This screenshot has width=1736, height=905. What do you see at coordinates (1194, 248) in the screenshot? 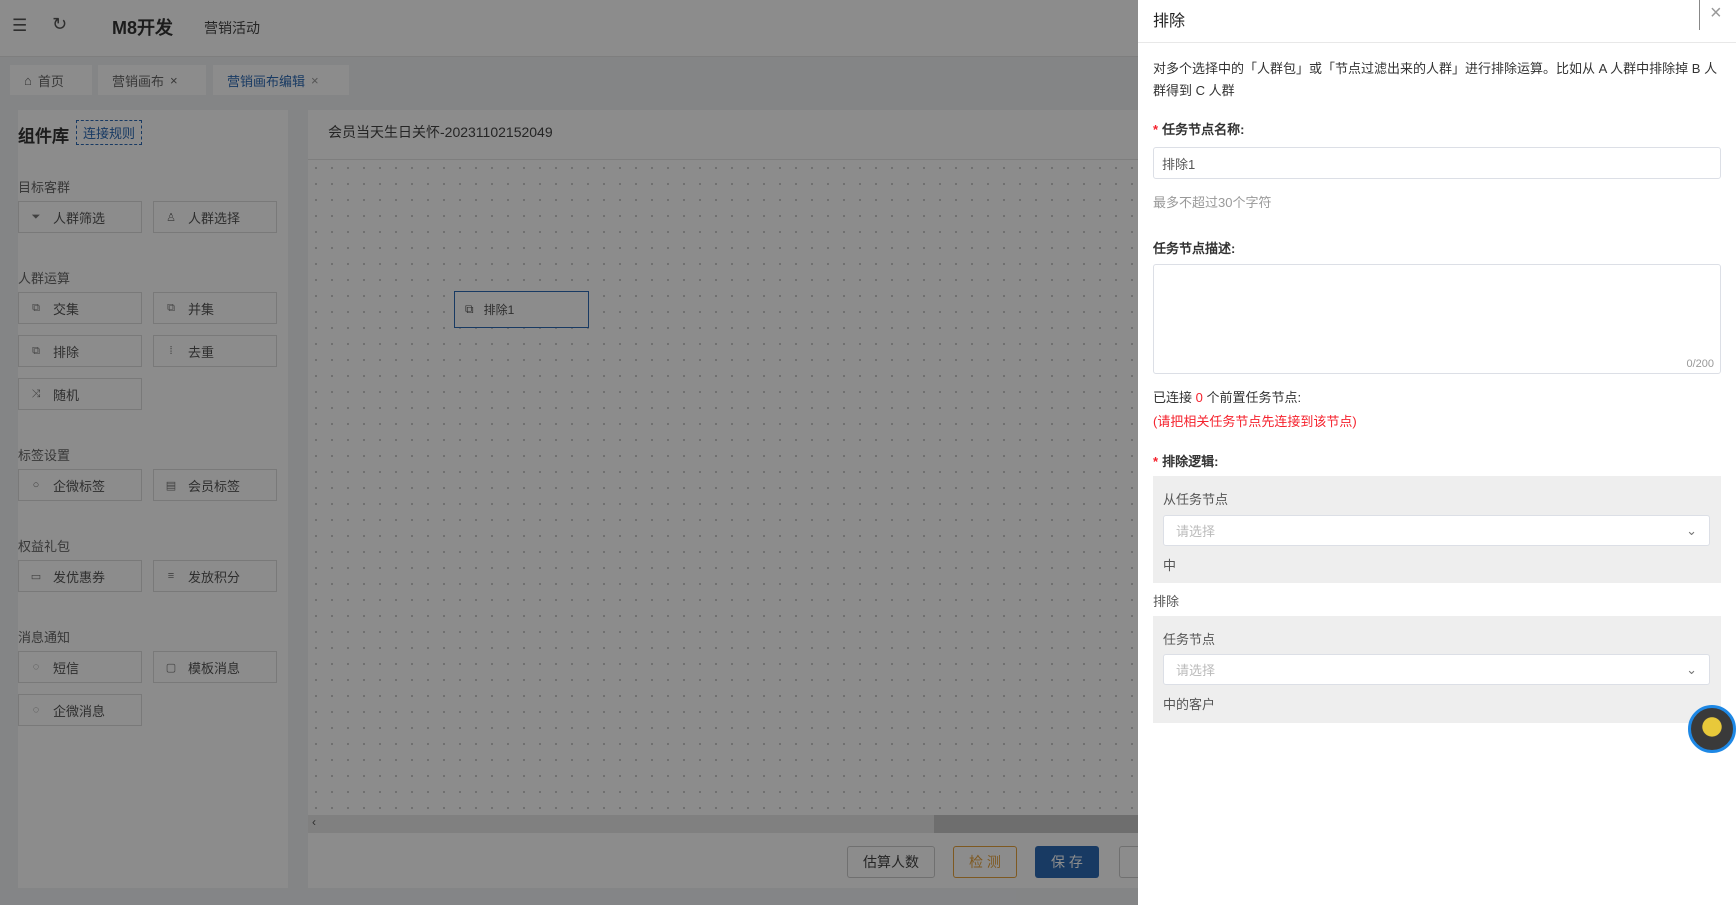
I see `node-desc-label: 任务节点描述:` at bounding box center [1194, 248].